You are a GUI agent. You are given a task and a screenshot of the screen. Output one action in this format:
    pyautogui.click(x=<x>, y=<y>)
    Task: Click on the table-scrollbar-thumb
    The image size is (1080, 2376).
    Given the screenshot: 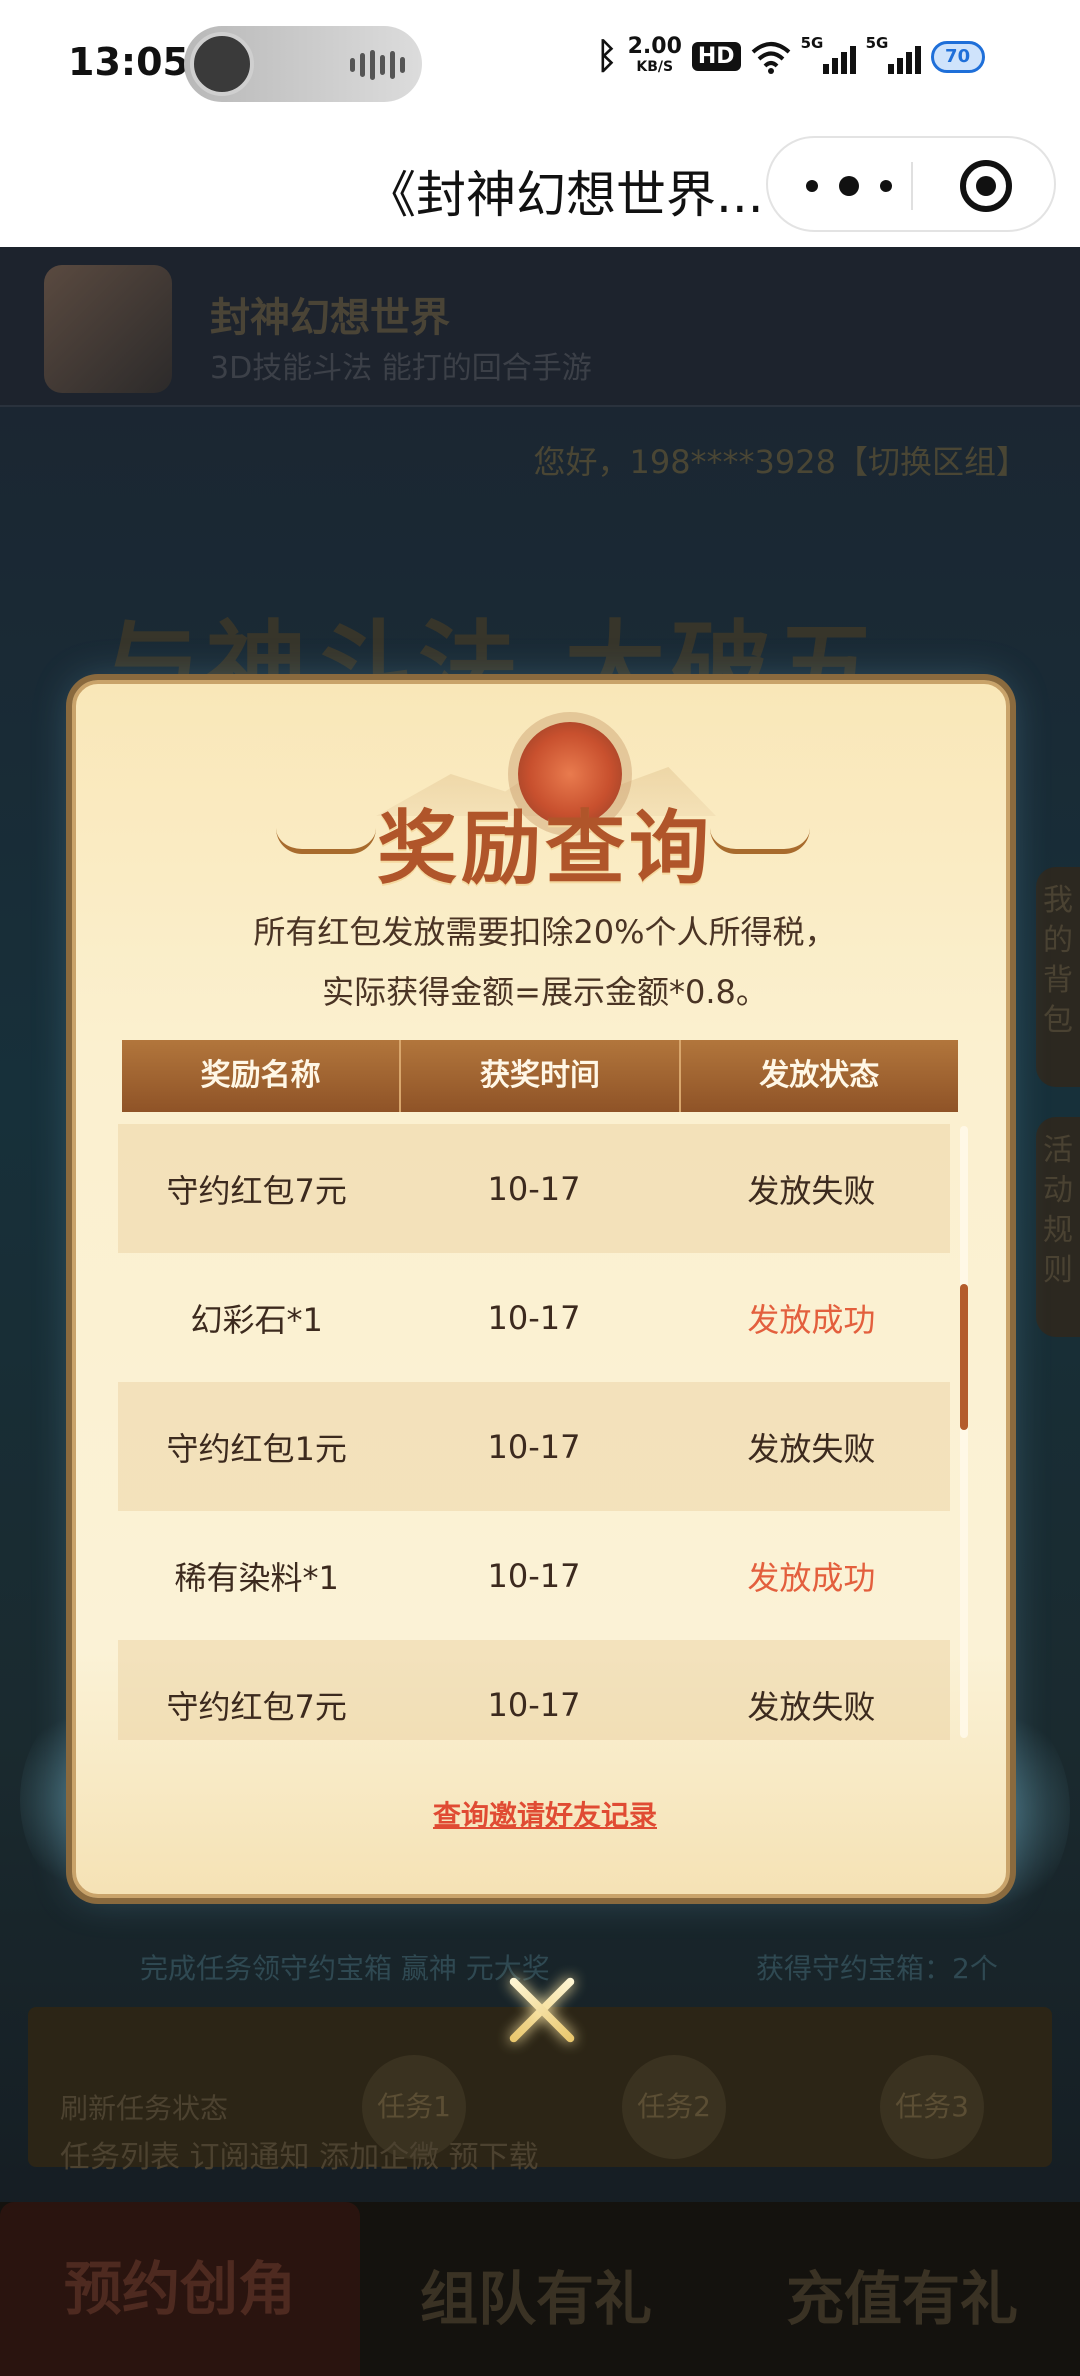 What is the action you would take?
    pyautogui.click(x=964, y=1357)
    